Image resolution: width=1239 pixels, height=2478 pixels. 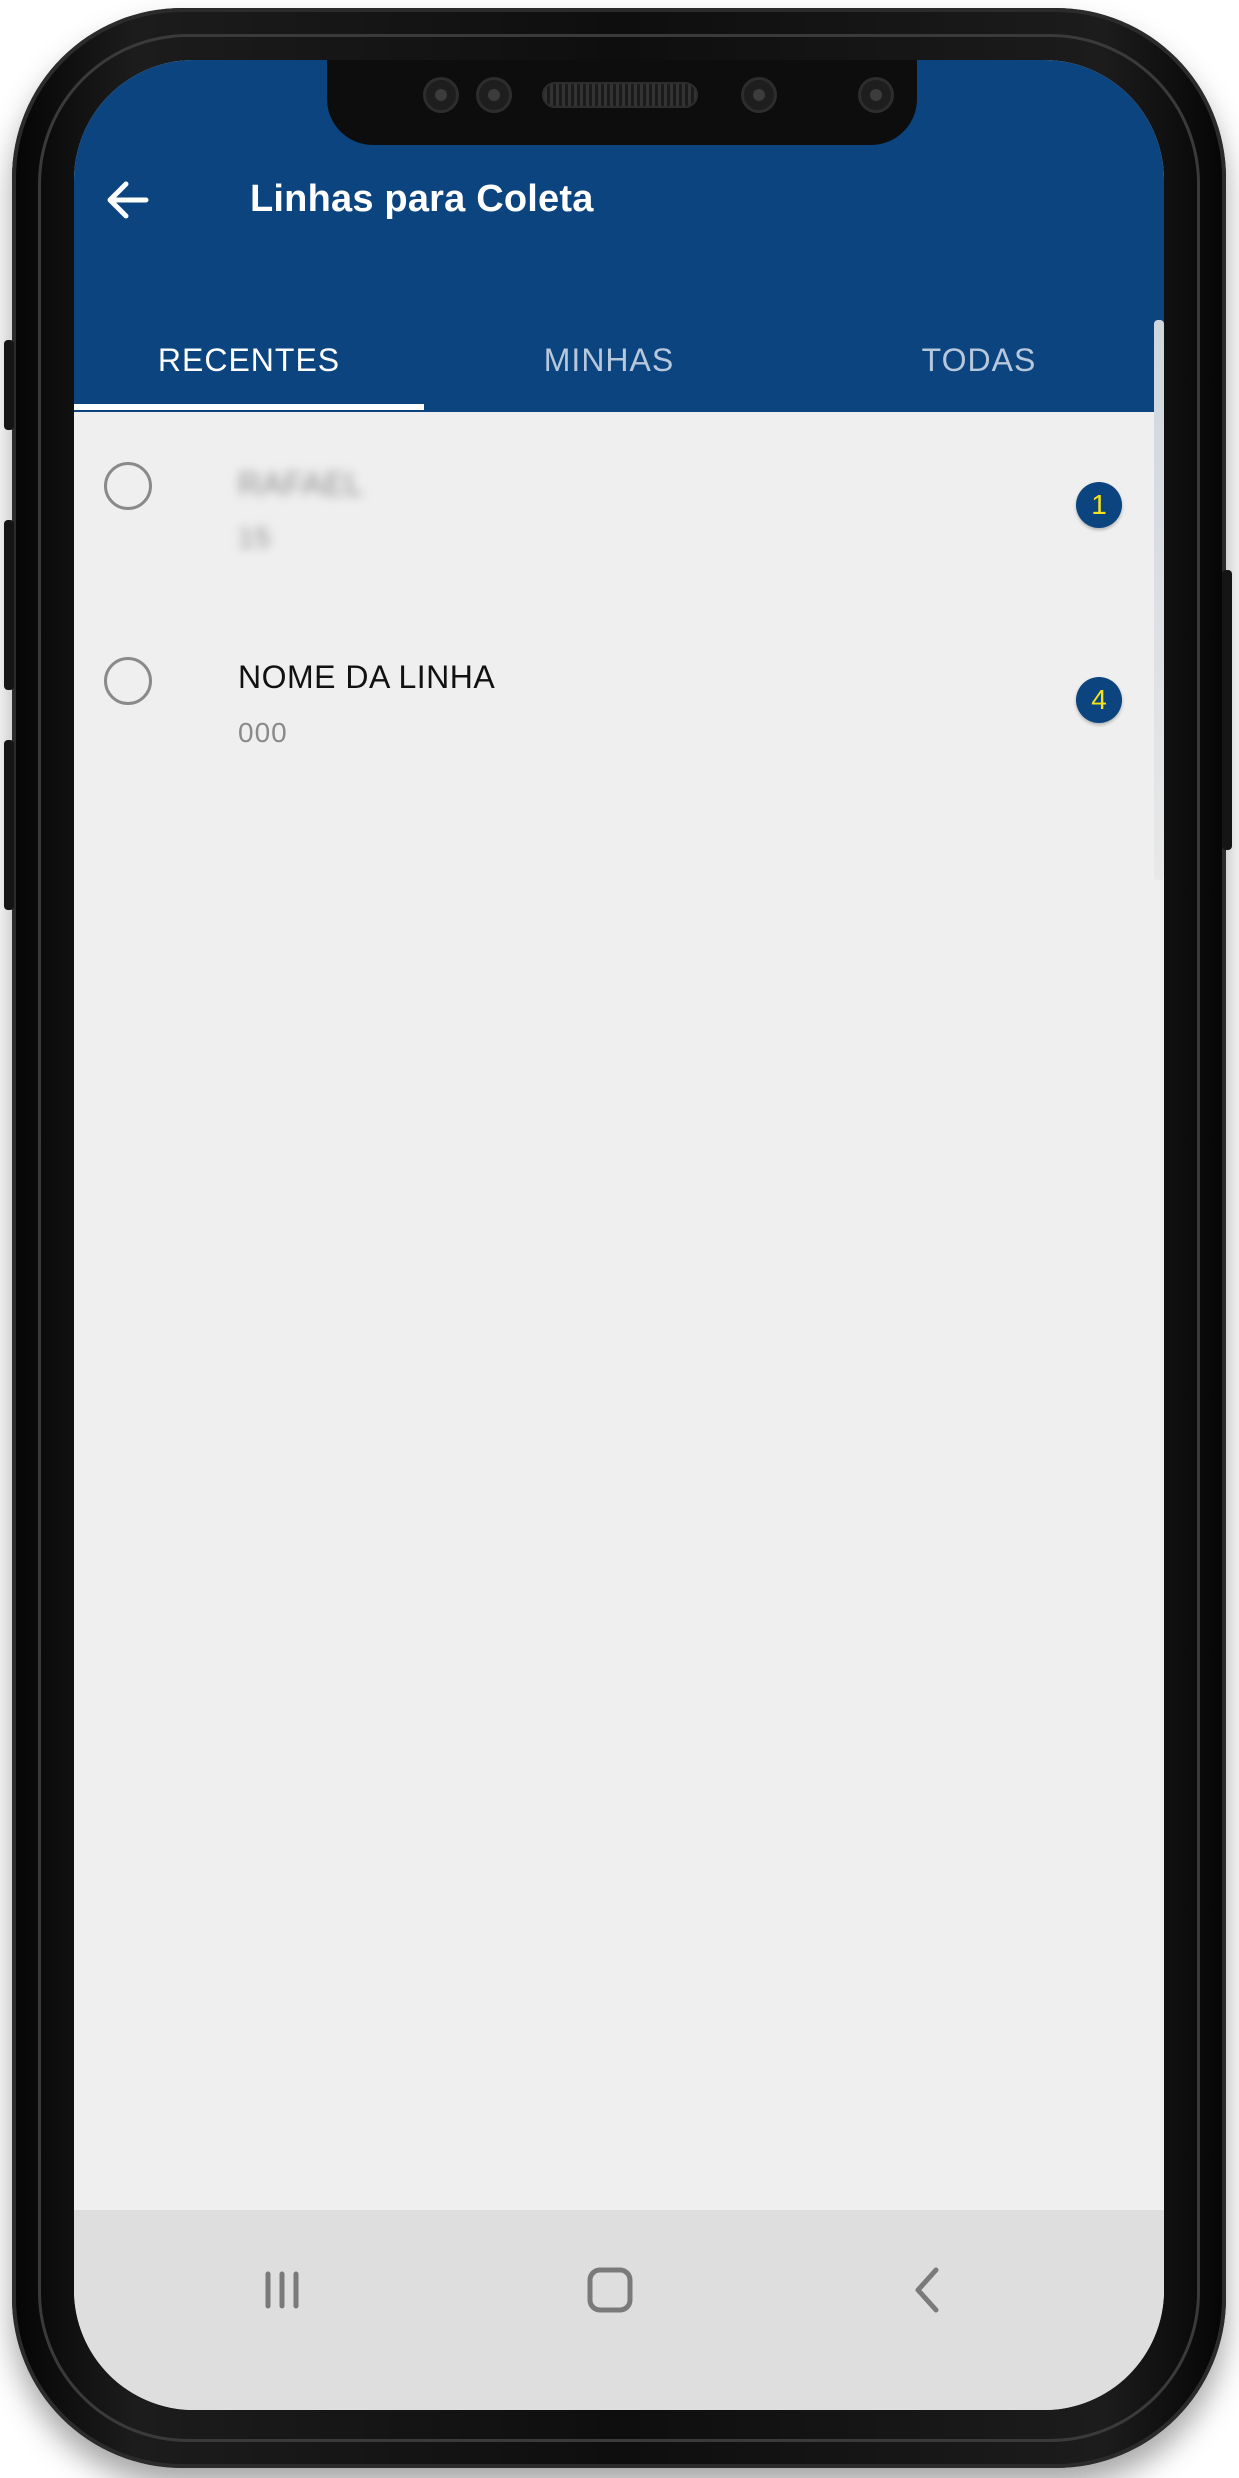 I want to click on recent-apps-button, so click(x=282, y=2290).